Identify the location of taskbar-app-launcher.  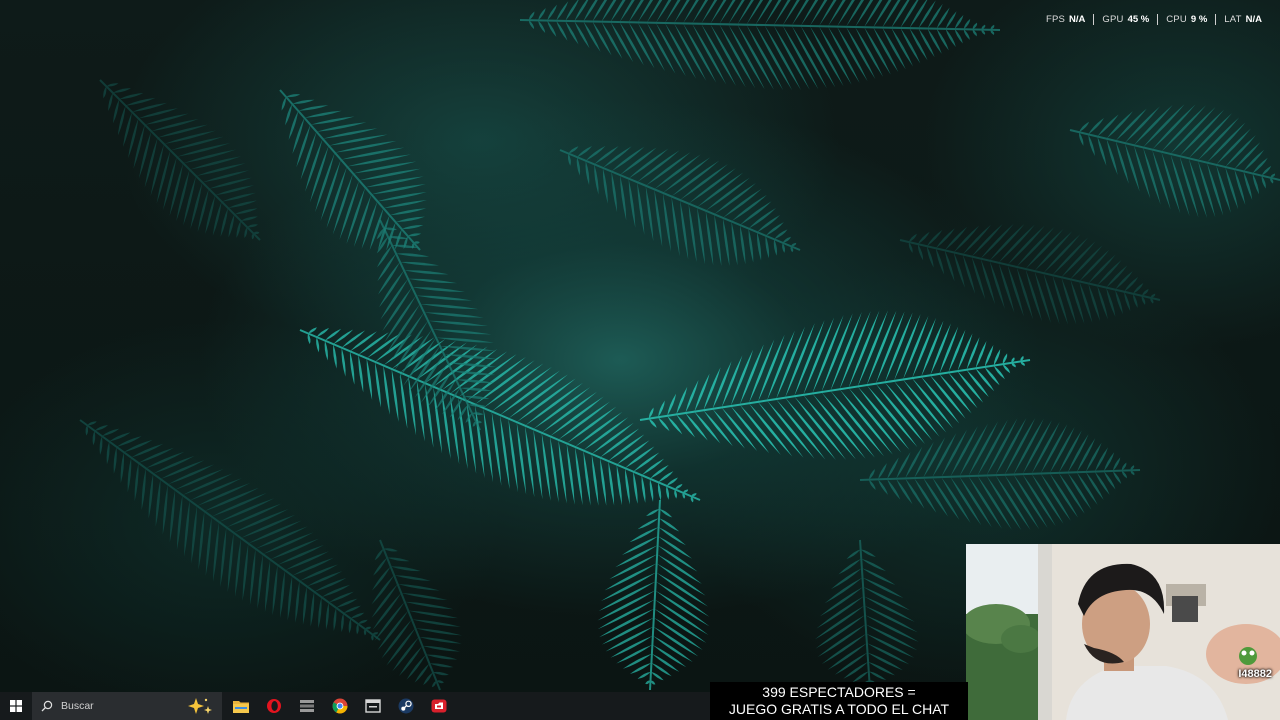
(306, 706).